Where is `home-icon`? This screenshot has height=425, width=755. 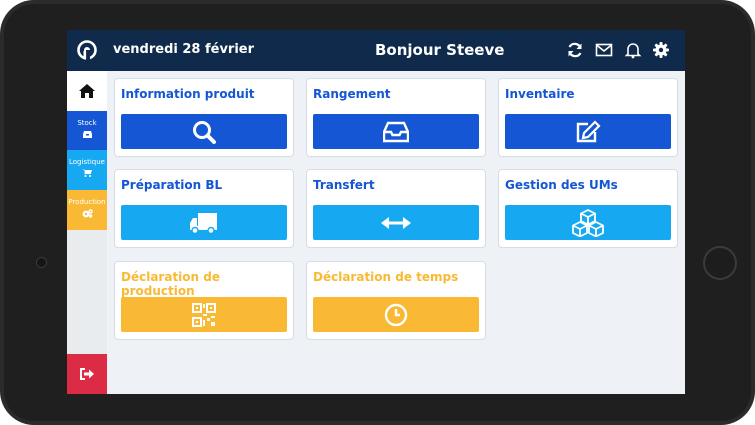
home-icon is located at coordinates (87, 91).